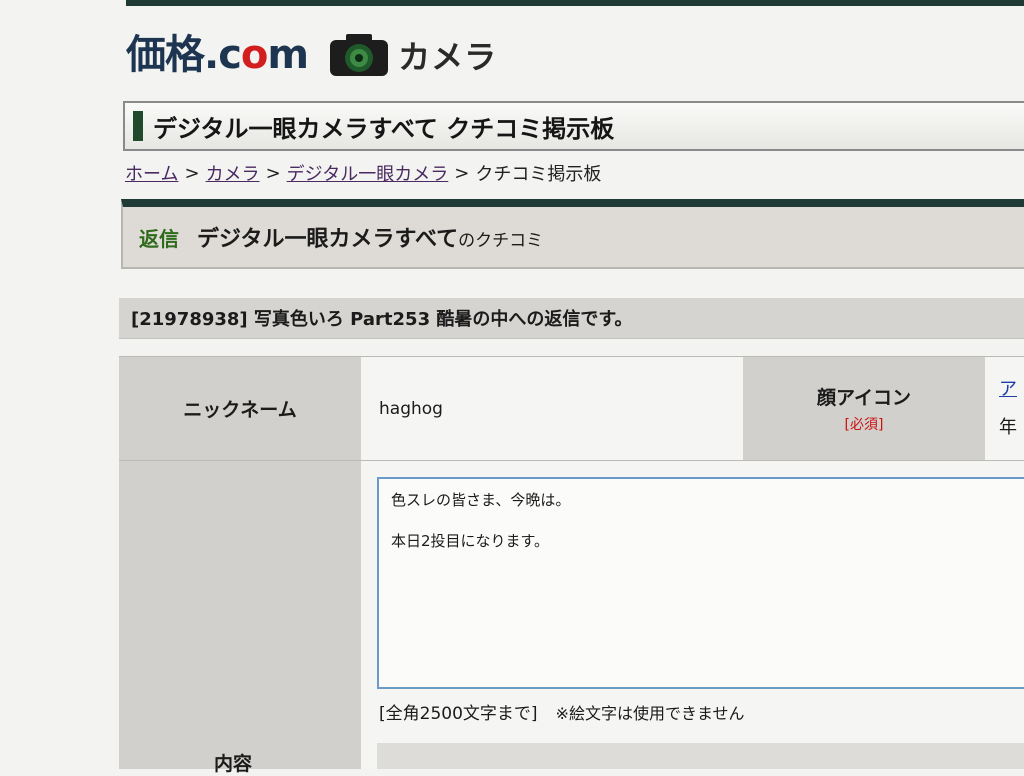 The width and height of the screenshot is (1024, 776). Describe the element at coordinates (240, 408) in the screenshot. I see `nickname-label: ニックネーム` at that location.